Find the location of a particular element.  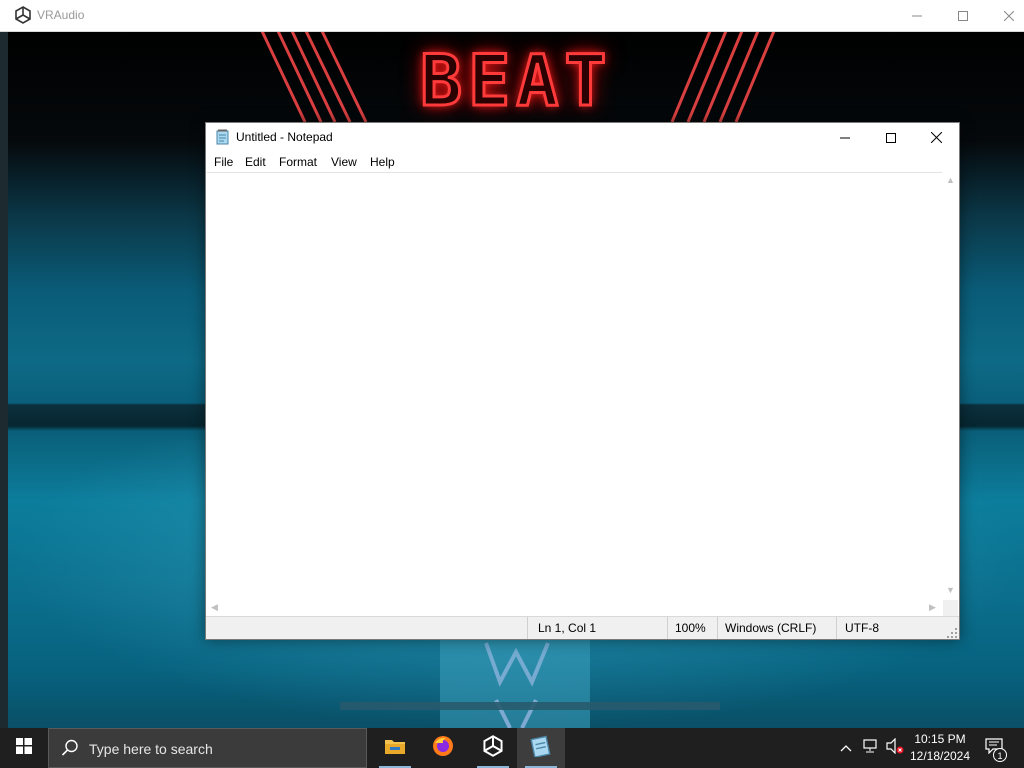

taskbar: Type here to search 10:15 PM 12/18/2024 is located at coordinates (512, 748).